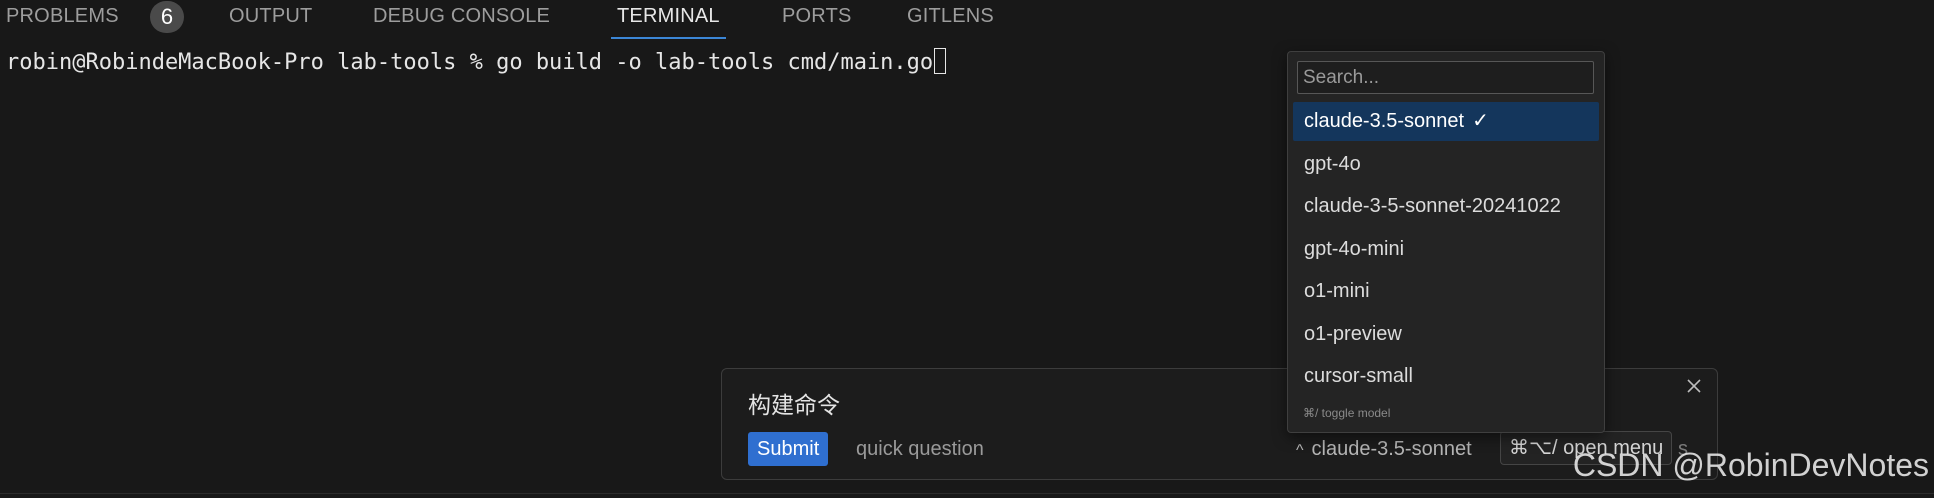 This screenshot has width=1934, height=498. I want to click on checkmark-icon: ✓, so click(1480, 121).